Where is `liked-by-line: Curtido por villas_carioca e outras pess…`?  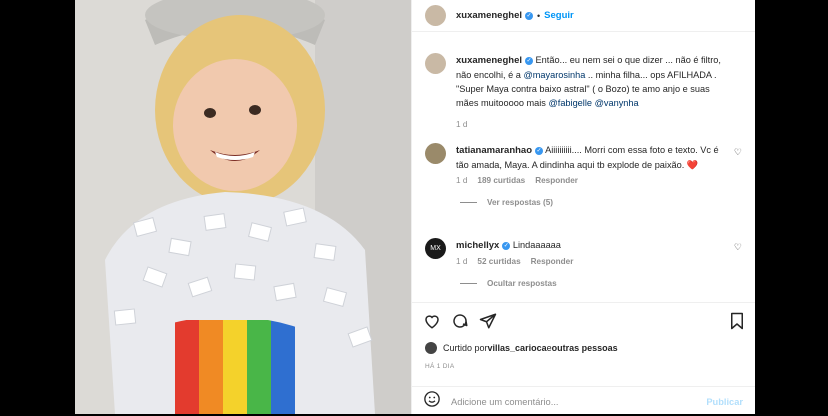
liked-by-line: Curtido por villas_carioca e outras pess… is located at coordinates (521, 348).